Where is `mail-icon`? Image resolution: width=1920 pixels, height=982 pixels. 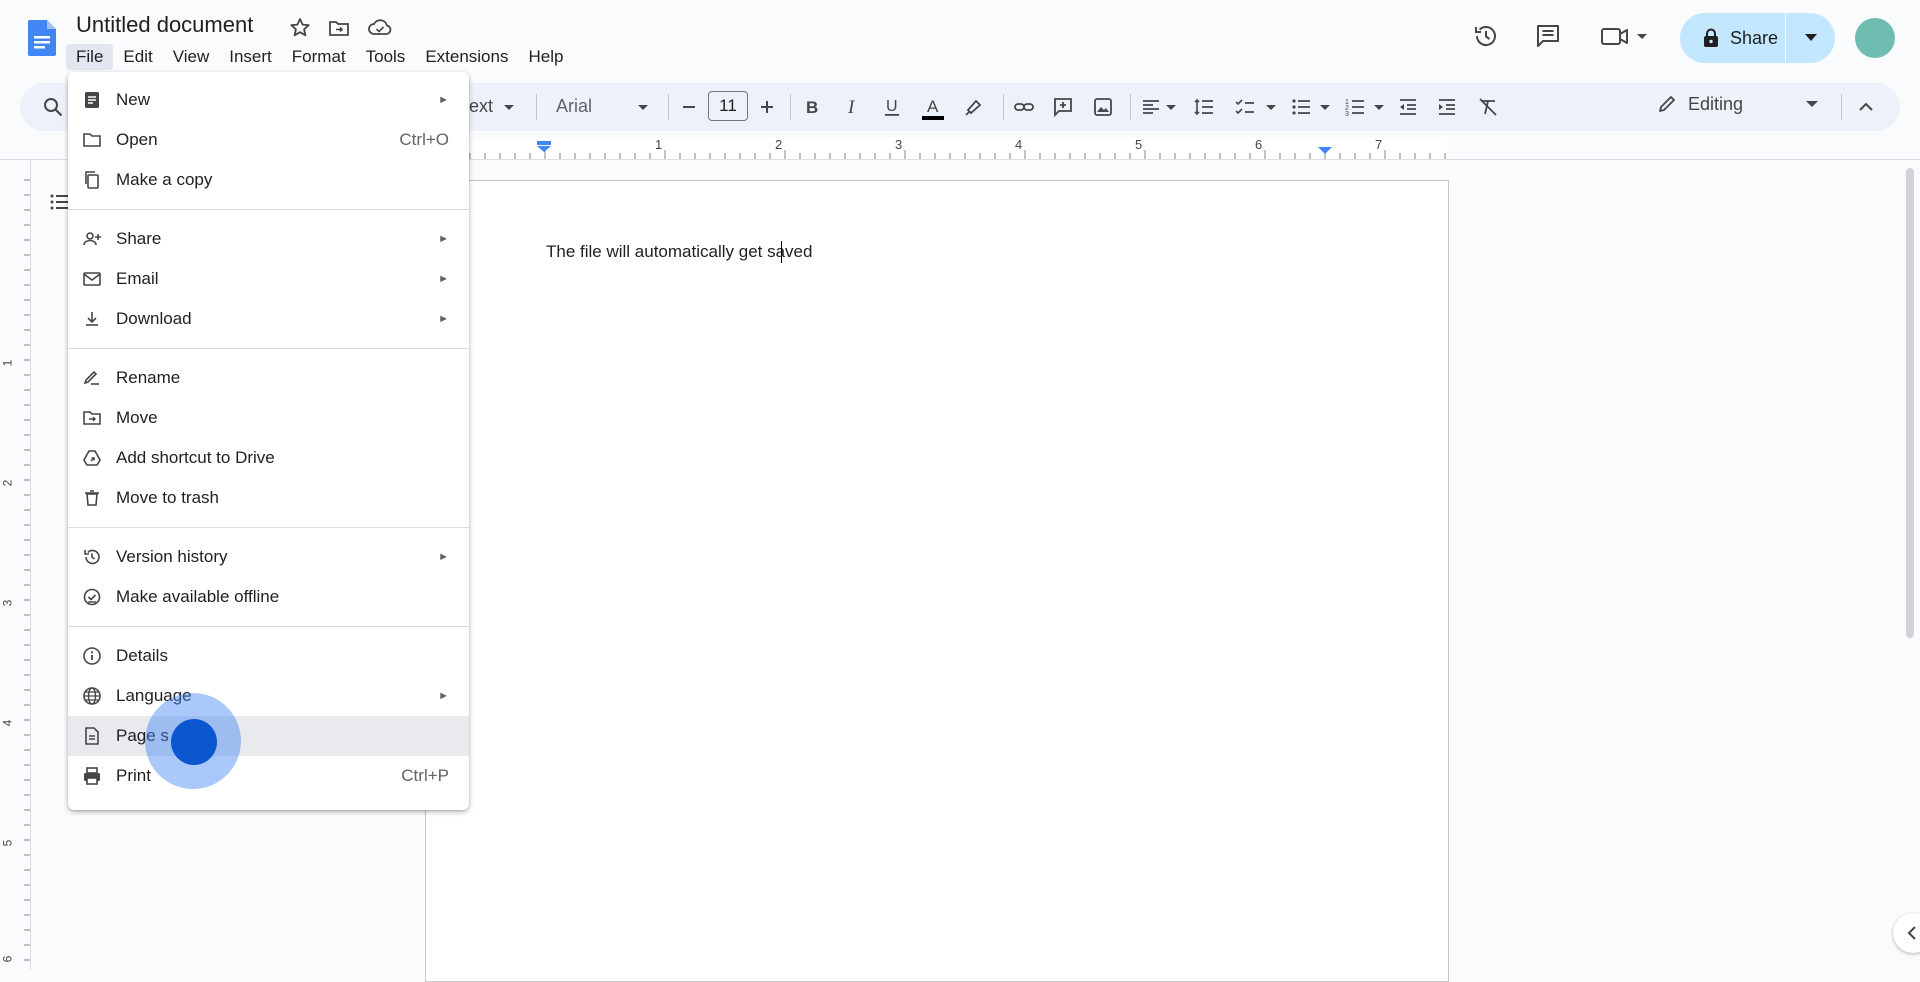 mail-icon is located at coordinates (92, 279).